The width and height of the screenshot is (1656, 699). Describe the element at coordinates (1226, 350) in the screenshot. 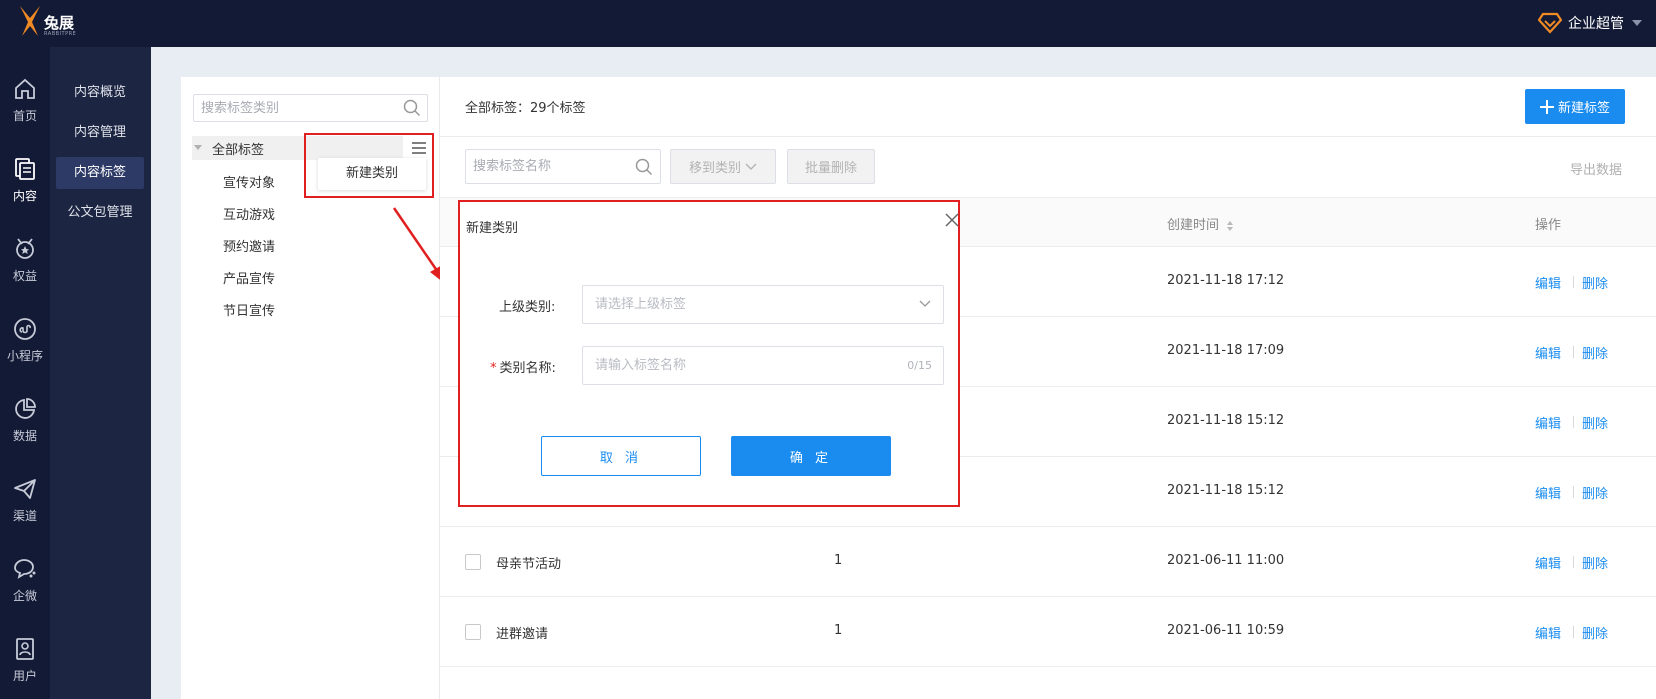

I see `created-time: 2021-11-18 17:09` at that location.